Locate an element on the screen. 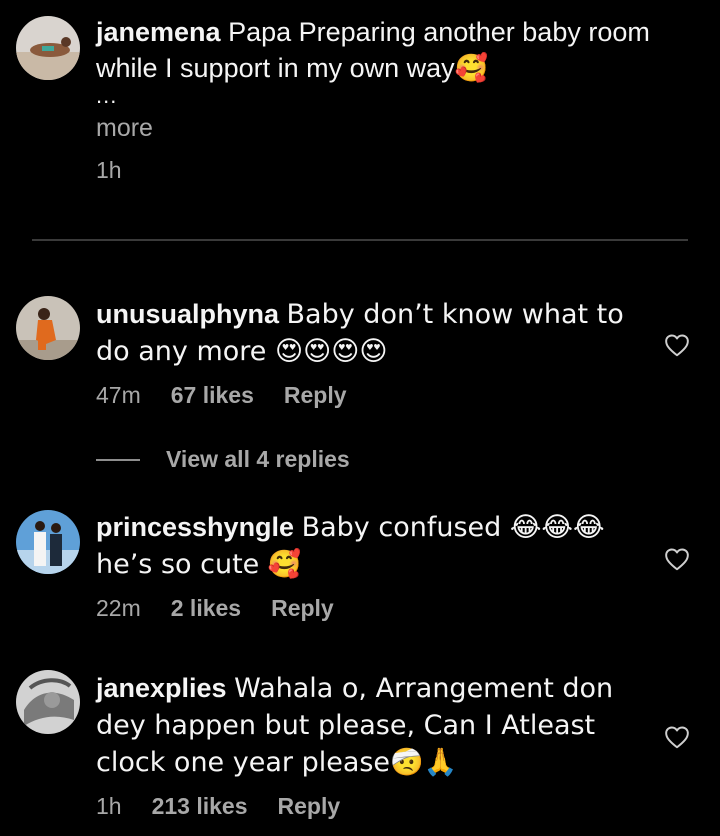 This screenshot has width=720, height=836. comment-meta: 47m 67 likes Reply is located at coordinates (378, 395).